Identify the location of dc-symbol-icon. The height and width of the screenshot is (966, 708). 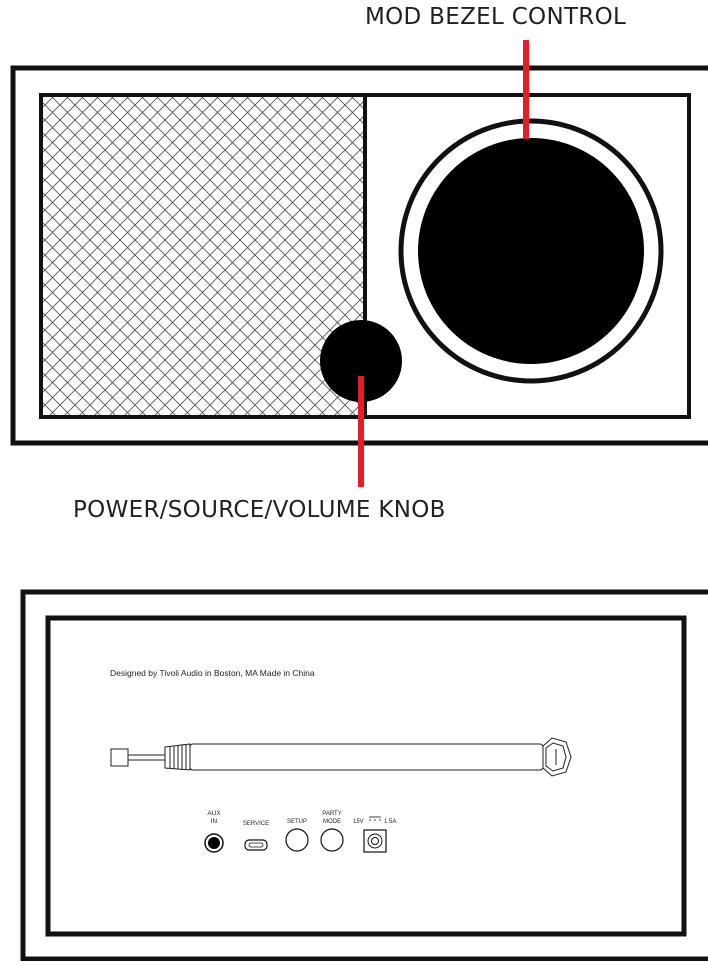
(375, 818).